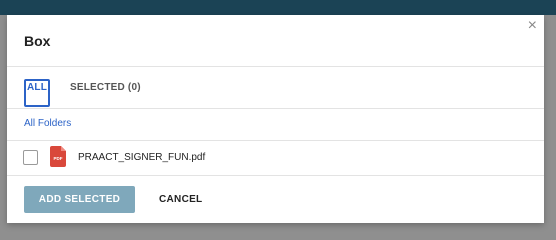 Image resolution: width=556 pixels, height=240 pixels. I want to click on file-name: PRAACT_SIGNER_FUN.pdf, so click(142, 157).